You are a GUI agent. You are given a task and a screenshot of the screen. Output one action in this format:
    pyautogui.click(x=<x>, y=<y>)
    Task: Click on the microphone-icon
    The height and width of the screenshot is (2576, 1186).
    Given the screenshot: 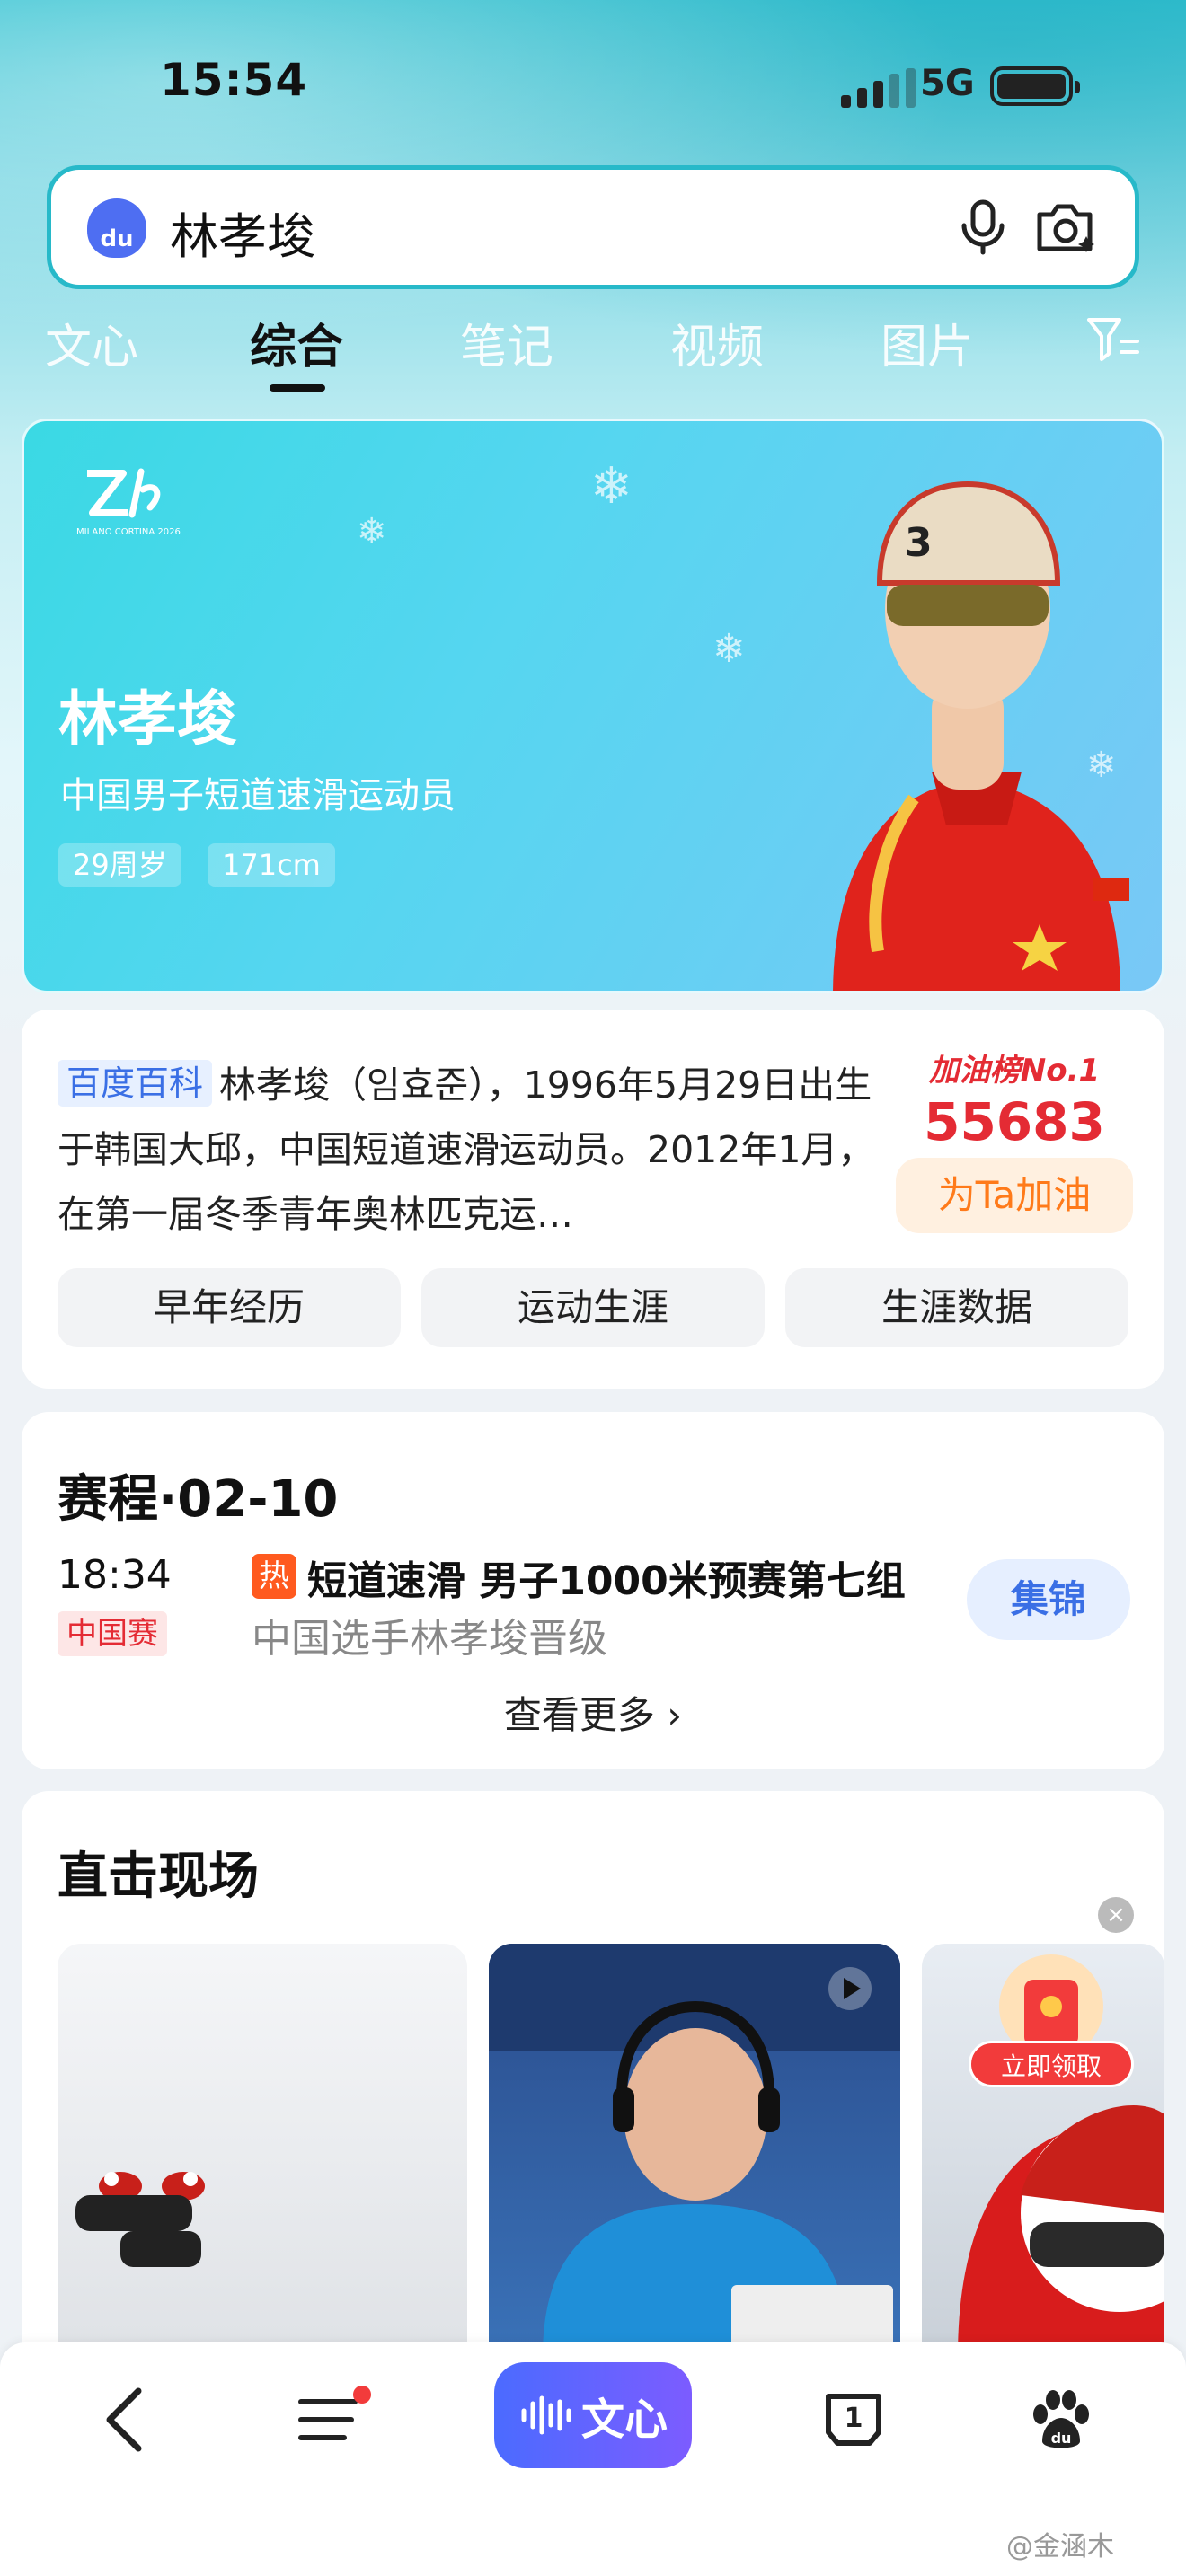 What is the action you would take?
    pyautogui.click(x=982, y=226)
    